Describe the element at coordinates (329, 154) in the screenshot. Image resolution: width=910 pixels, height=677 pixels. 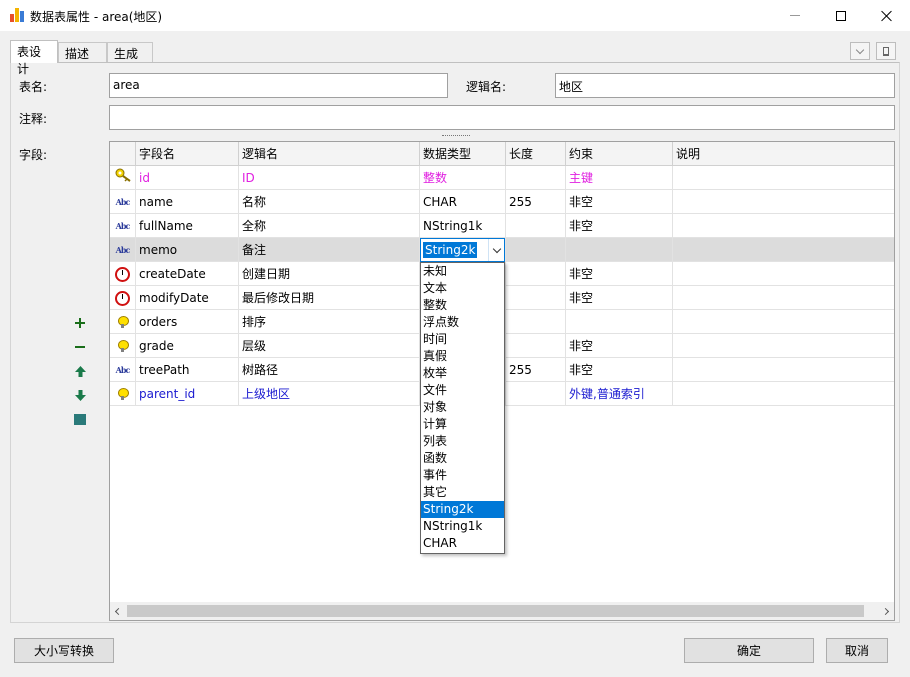
I see `column-header-logic-name: 逻辑名` at that location.